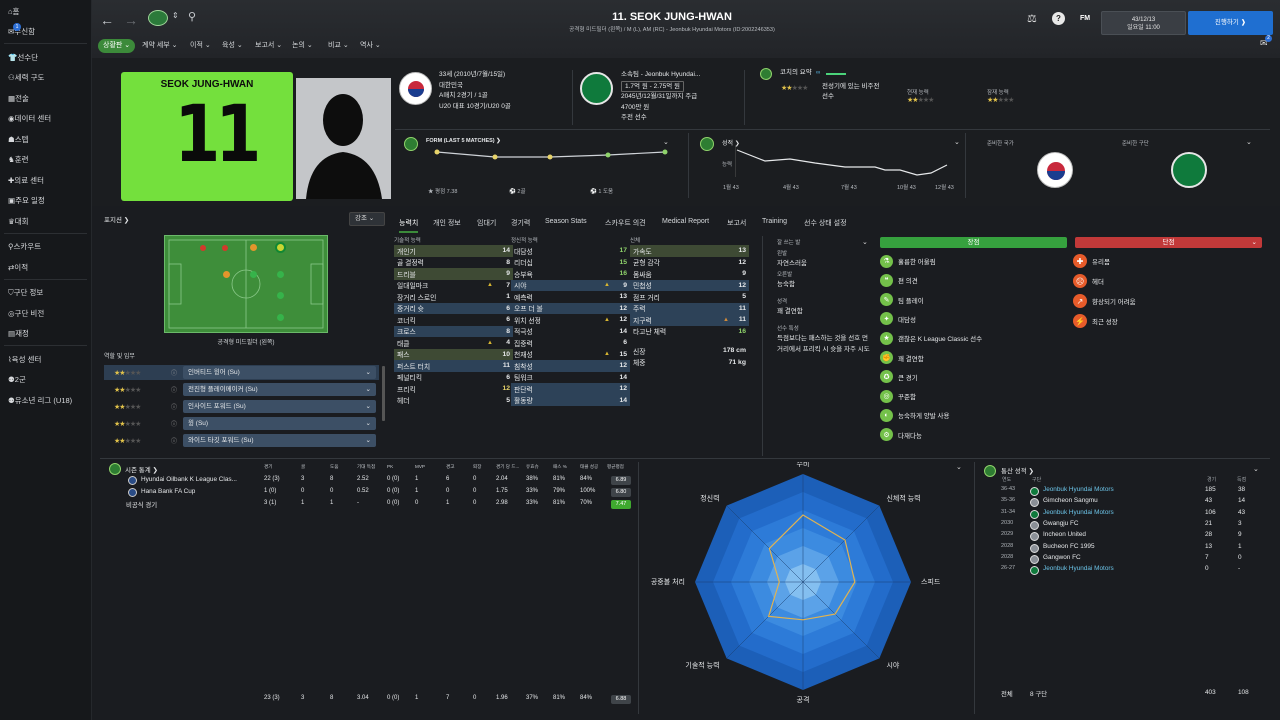  I want to click on role-select: 인사이드 포워드 (Su) ⌄, so click(279, 406).